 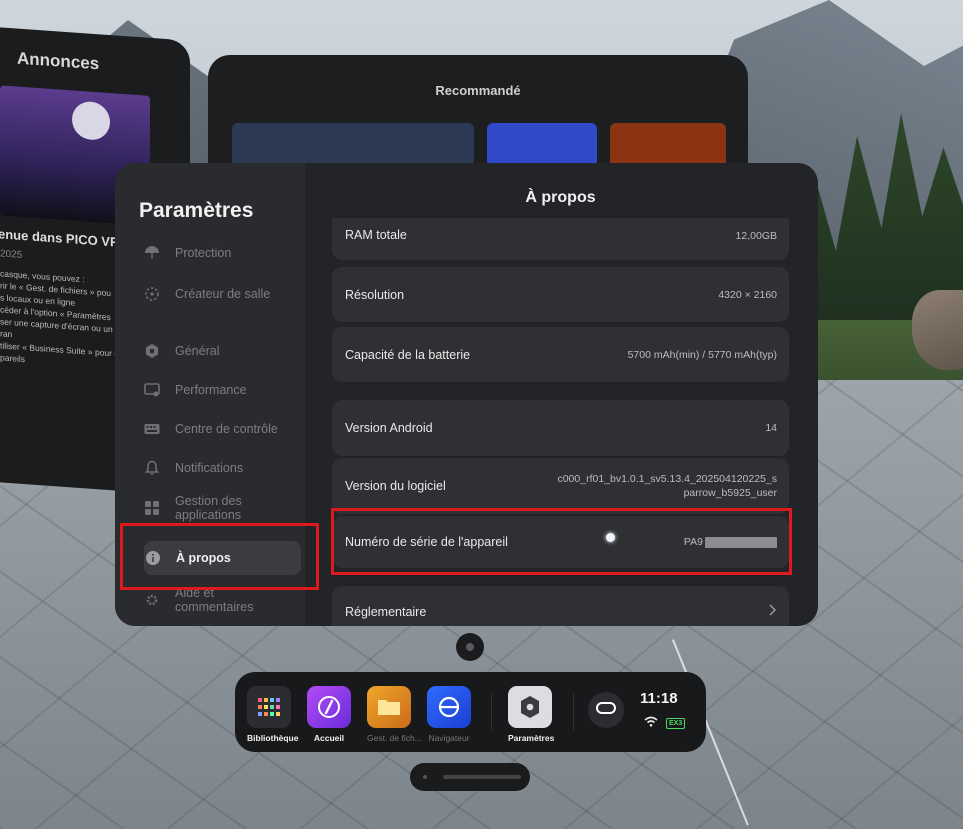 What do you see at coordinates (395, 486) in the screenshot?
I see `info-row-key: Version du logiciel` at bounding box center [395, 486].